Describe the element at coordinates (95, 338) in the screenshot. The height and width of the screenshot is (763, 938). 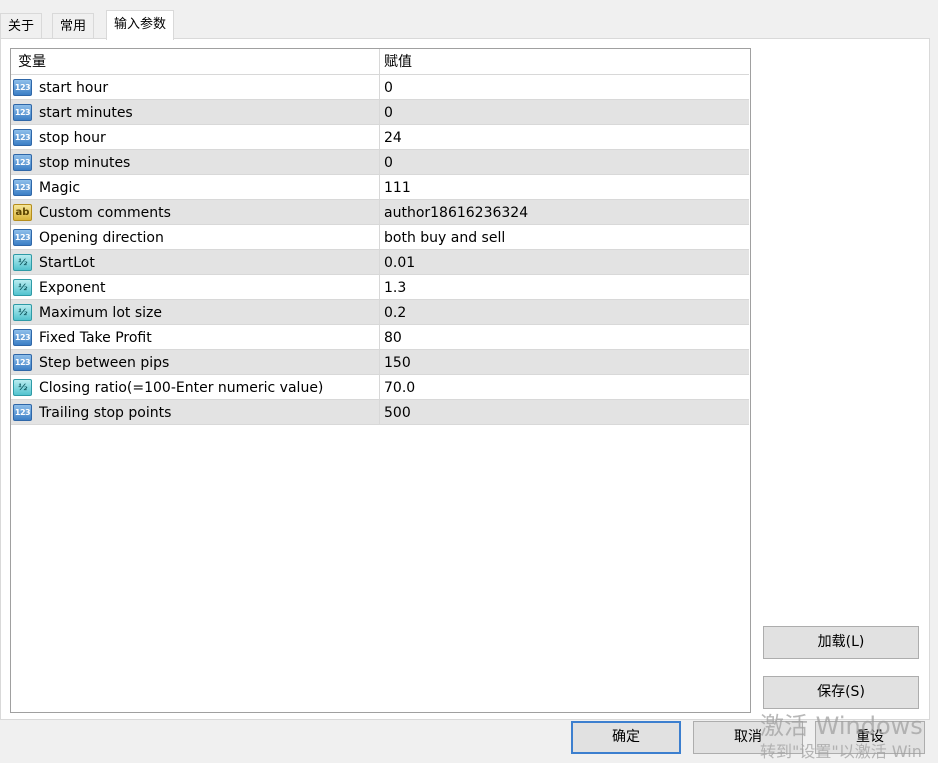
I see `parameter-name: Fixed Take Profit` at that location.